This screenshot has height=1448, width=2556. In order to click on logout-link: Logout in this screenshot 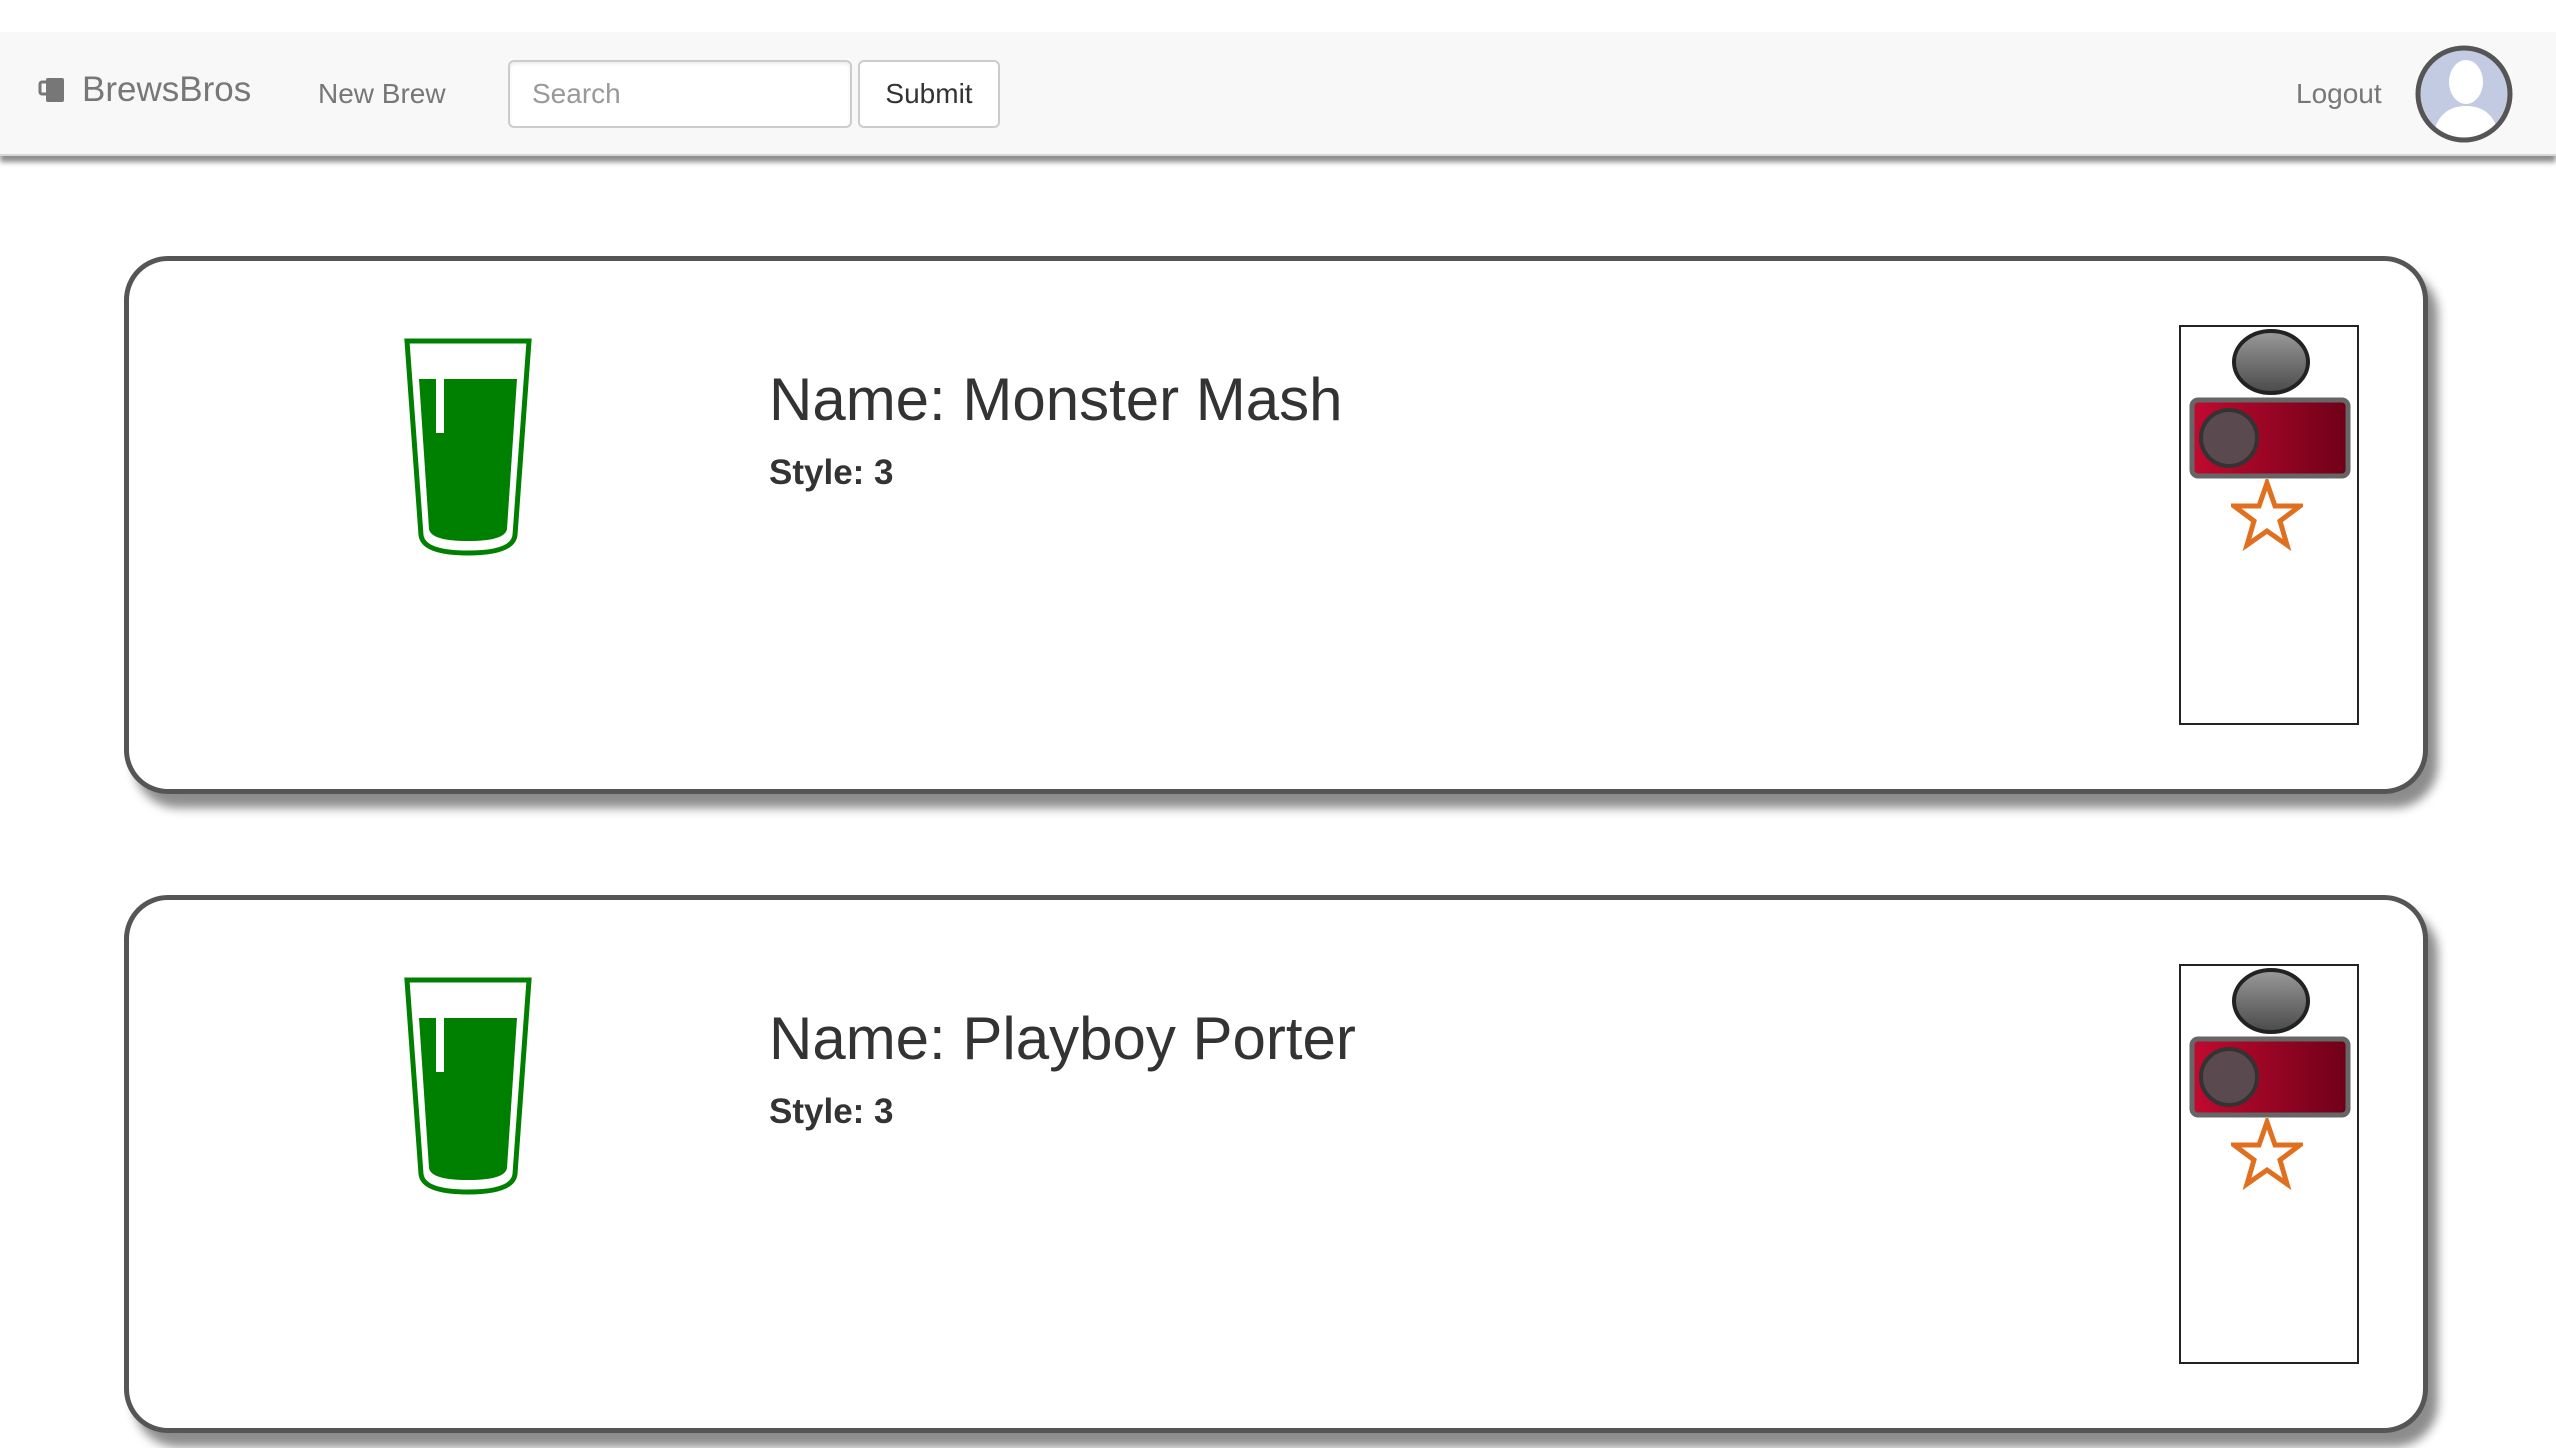, I will do `click(2339, 94)`.